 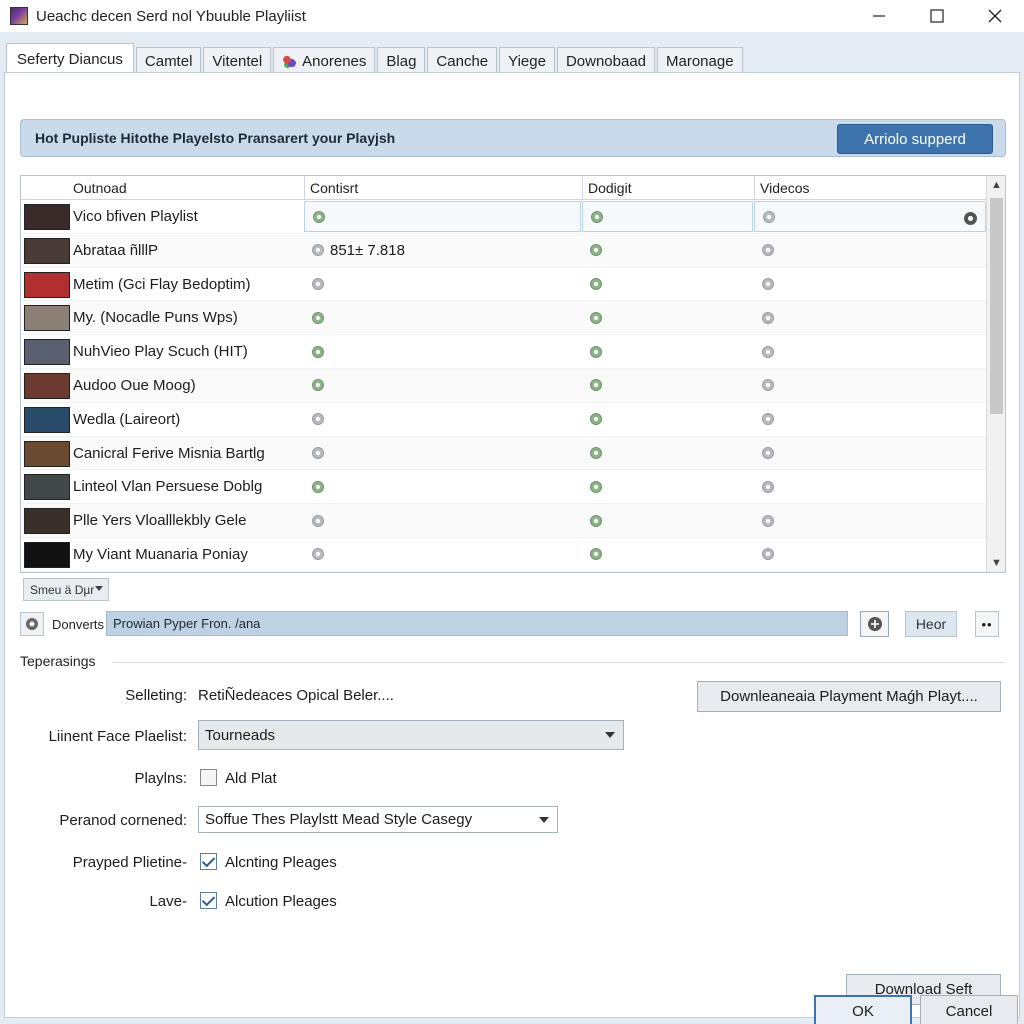 What do you see at coordinates (969, 1009) in the screenshot?
I see `cancel-button: Cancel` at bounding box center [969, 1009].